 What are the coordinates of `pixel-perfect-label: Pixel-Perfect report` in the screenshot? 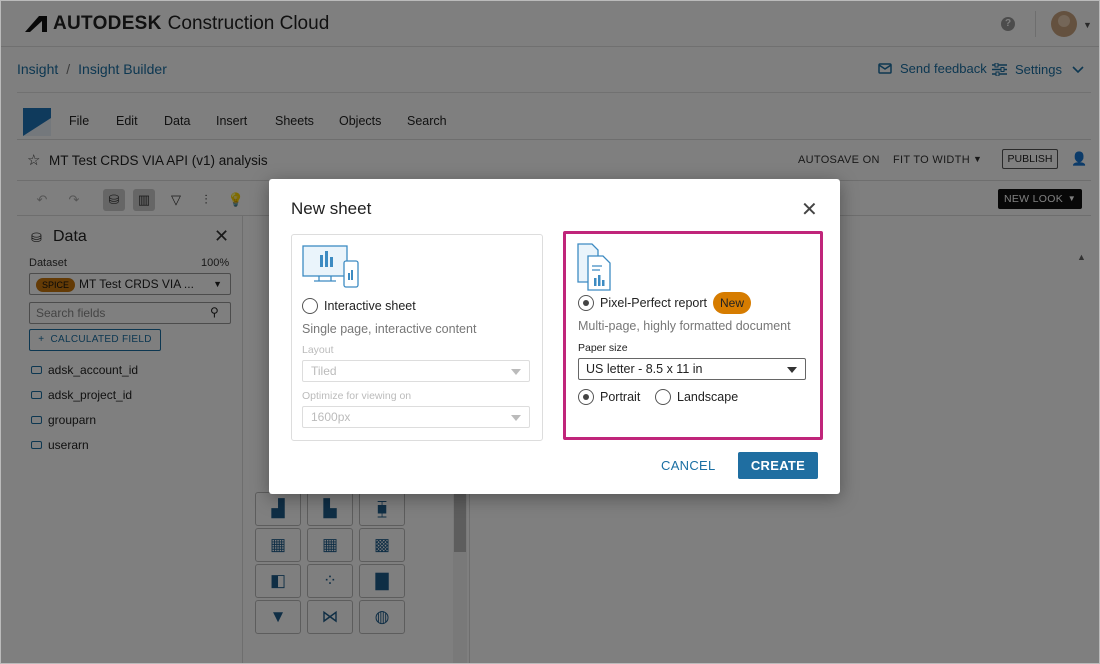 It's located at (653, 303).